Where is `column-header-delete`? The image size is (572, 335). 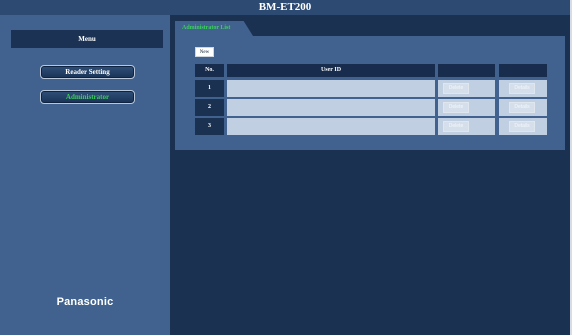 column-header-delete is located at coordinates (466, 70).